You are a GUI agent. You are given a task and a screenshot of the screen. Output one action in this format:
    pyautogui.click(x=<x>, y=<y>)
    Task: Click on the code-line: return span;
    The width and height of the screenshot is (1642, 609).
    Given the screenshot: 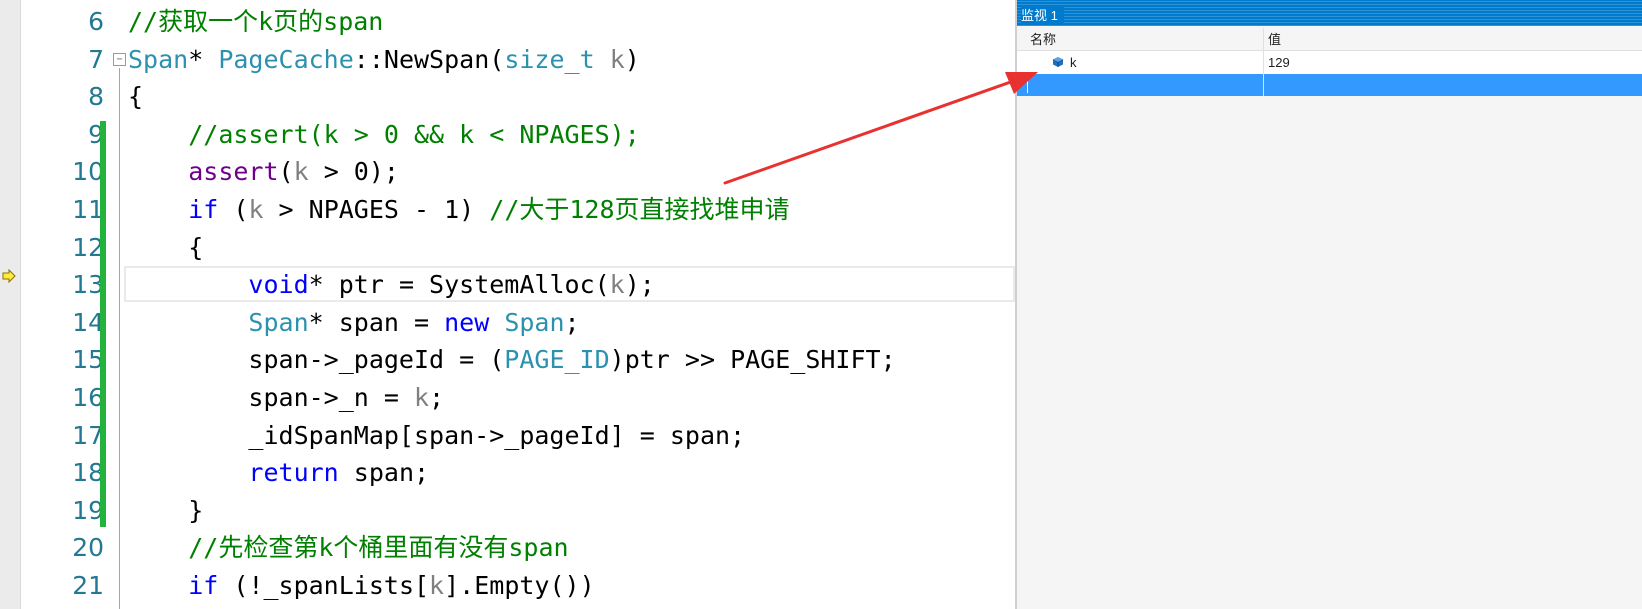 What is the action you would take?
    pyautogui.click(x=278, y=473)
    